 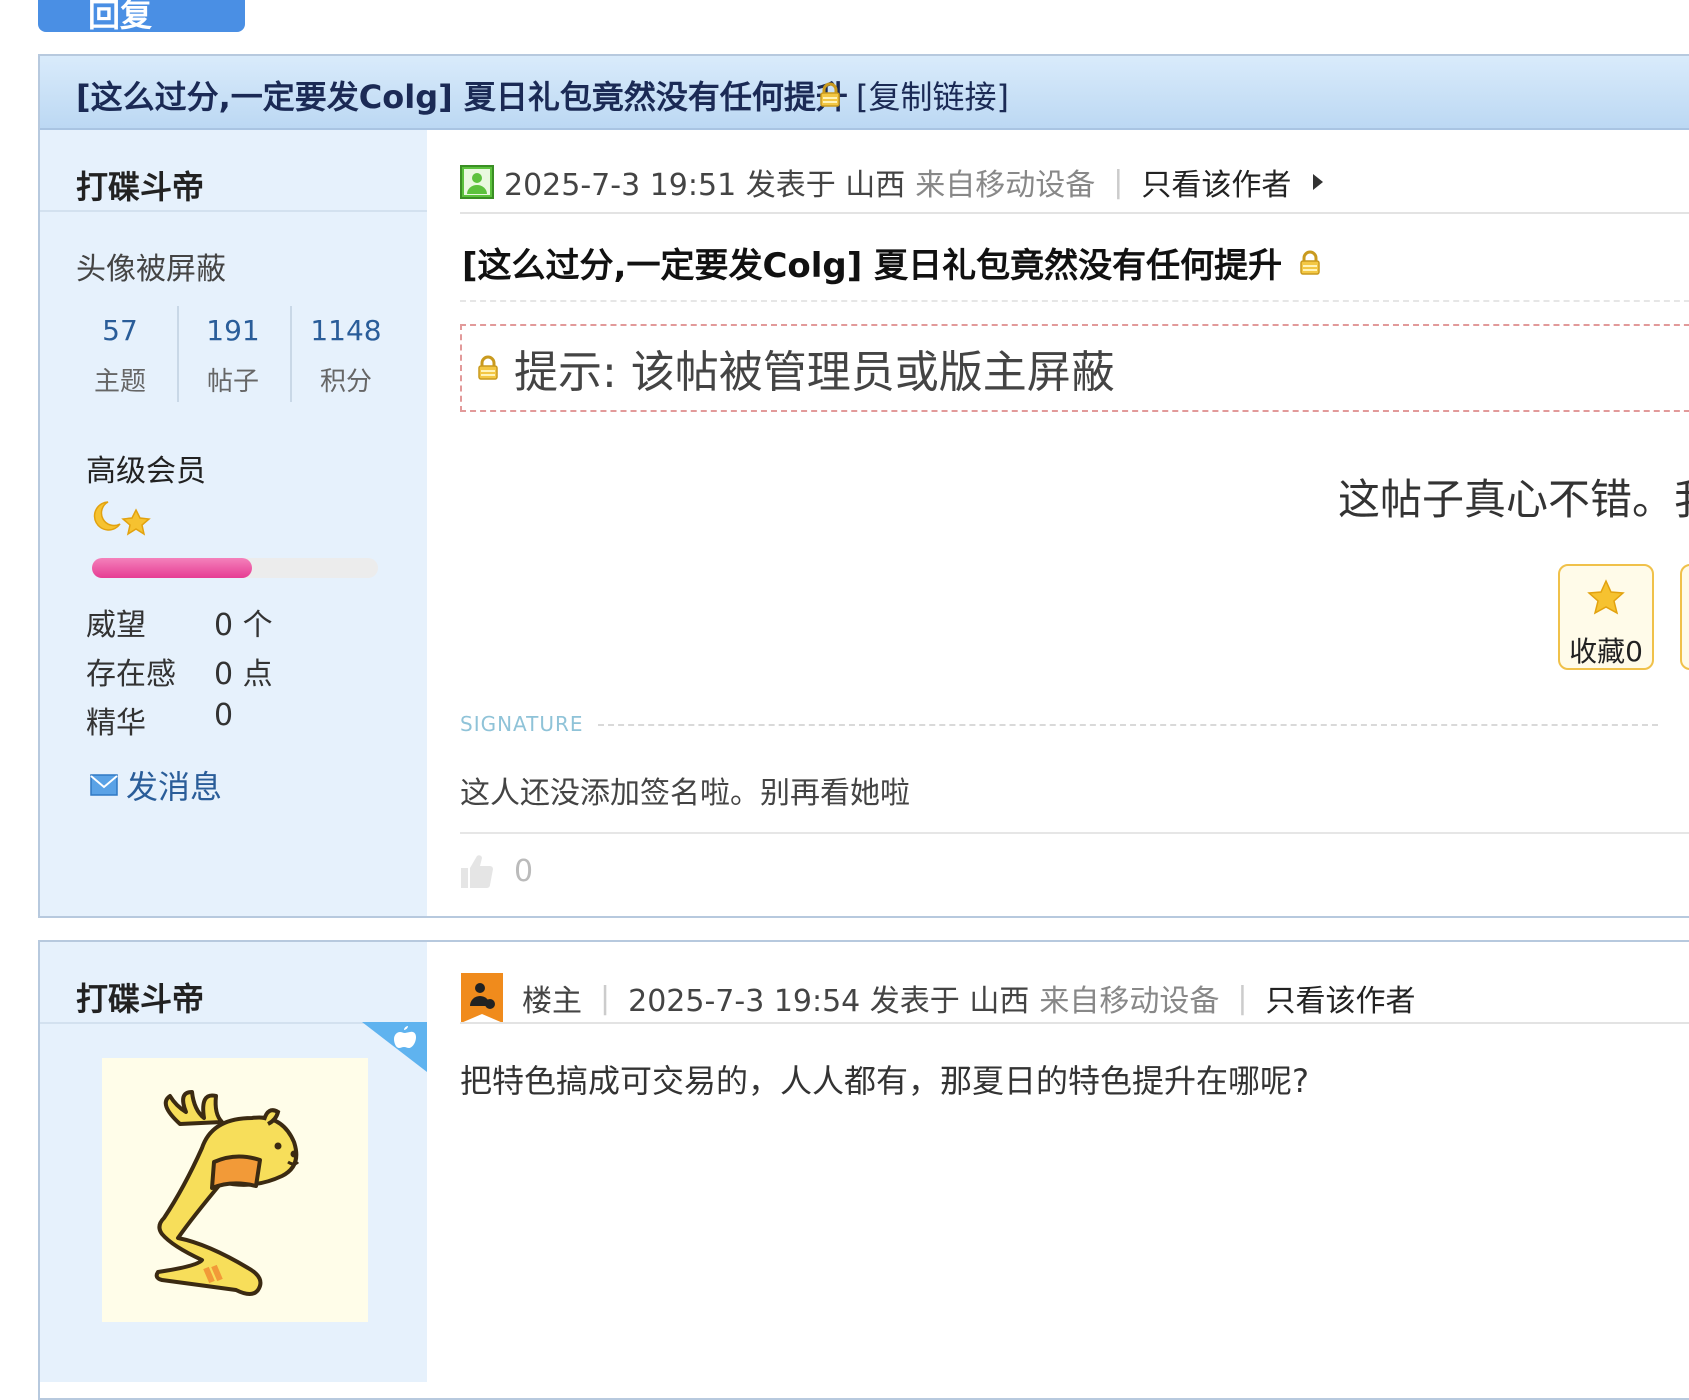 What do you see at coordinates (235, 1190) in the screenshot?
I see `avatar` at bounding box center [235, 1190].